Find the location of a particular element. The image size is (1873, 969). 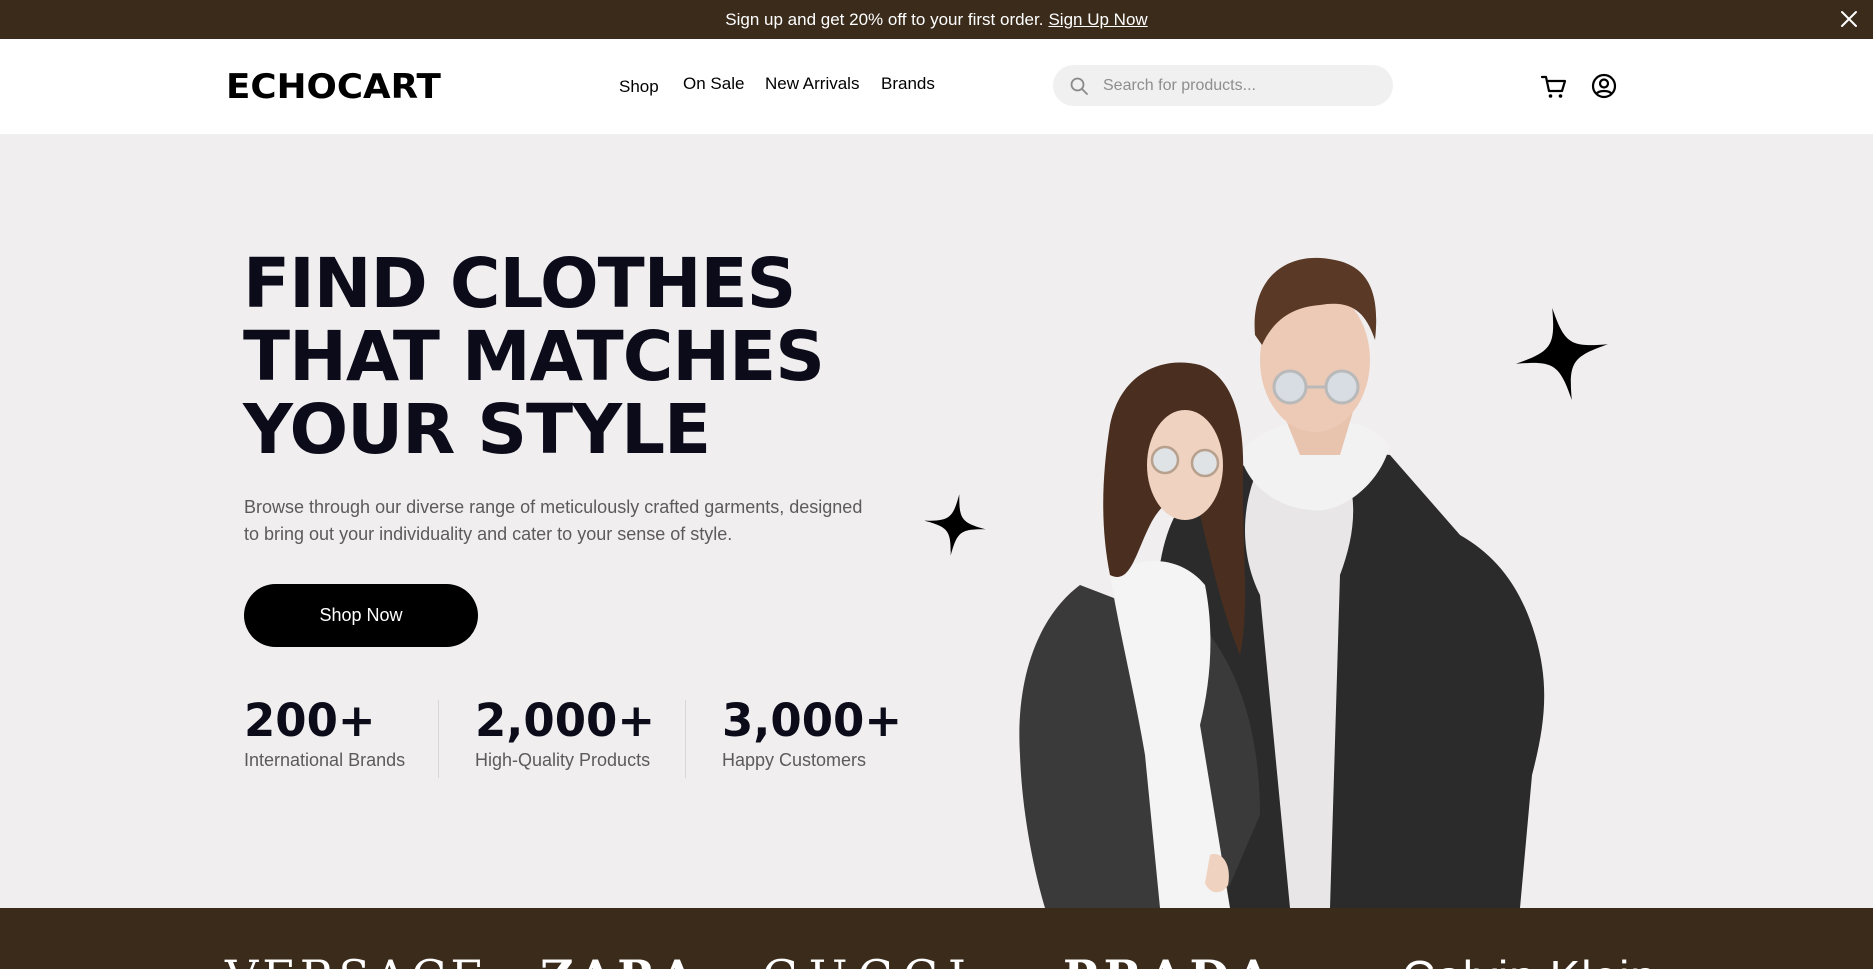

stat-label: Happy Customers is located at coordinates (794, 760).